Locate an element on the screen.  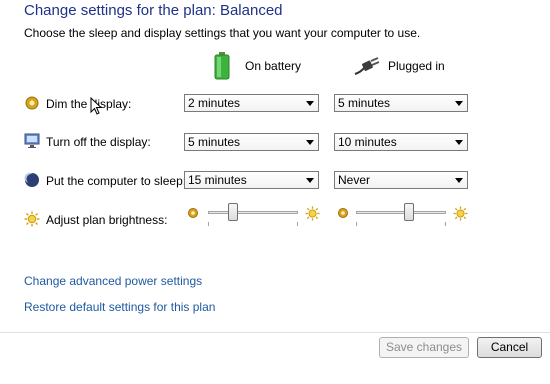
sleep-battery-value: 15 minutes is located at coordinates (217, 180).